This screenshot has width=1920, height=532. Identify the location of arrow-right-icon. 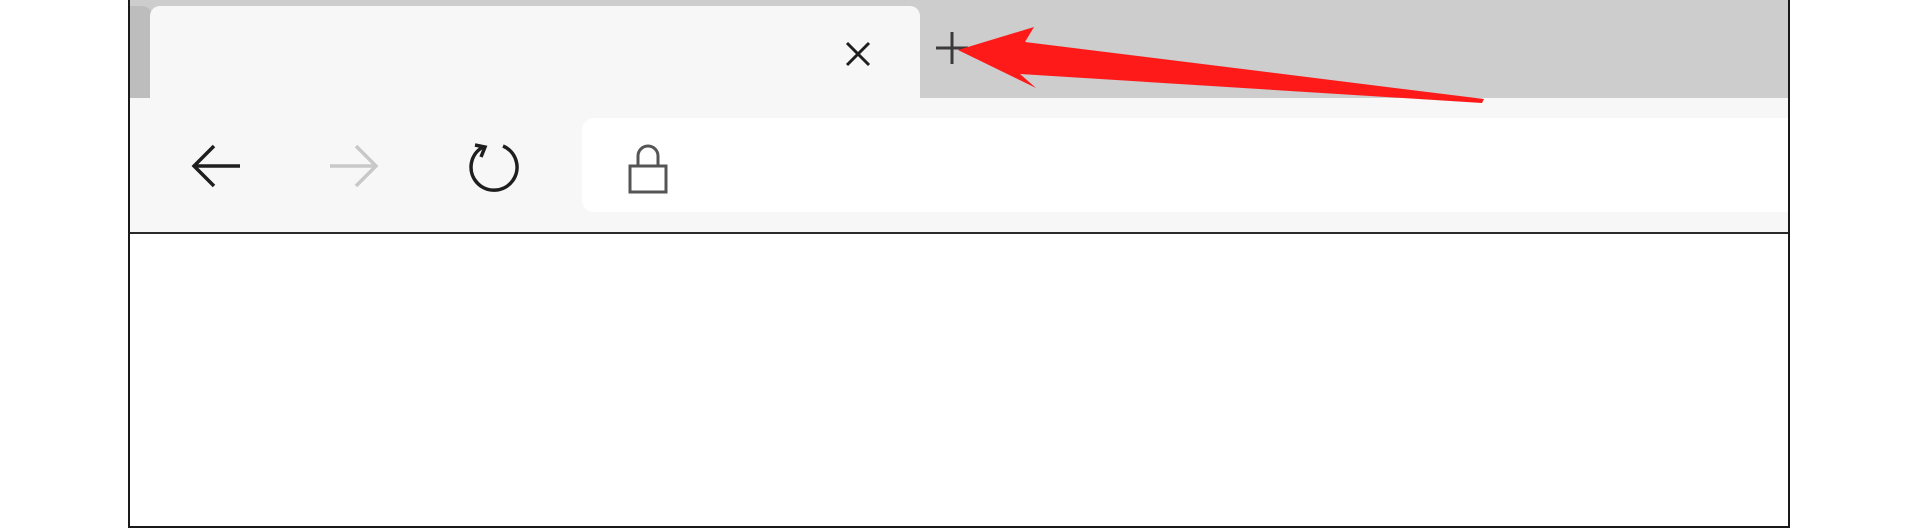
(354, 166).